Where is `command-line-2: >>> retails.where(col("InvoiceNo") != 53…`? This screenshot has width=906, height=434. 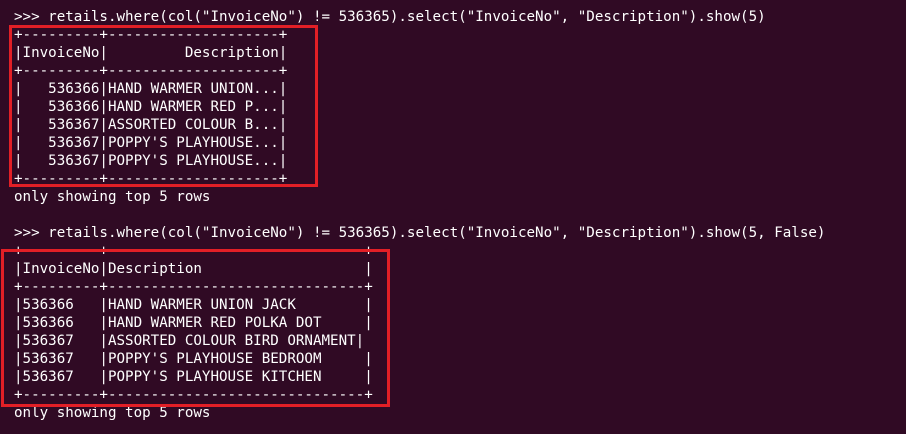 command-line-2: >>> retails.where(col("InvoiceNo") != 53… is located at coordinates (420, 233).